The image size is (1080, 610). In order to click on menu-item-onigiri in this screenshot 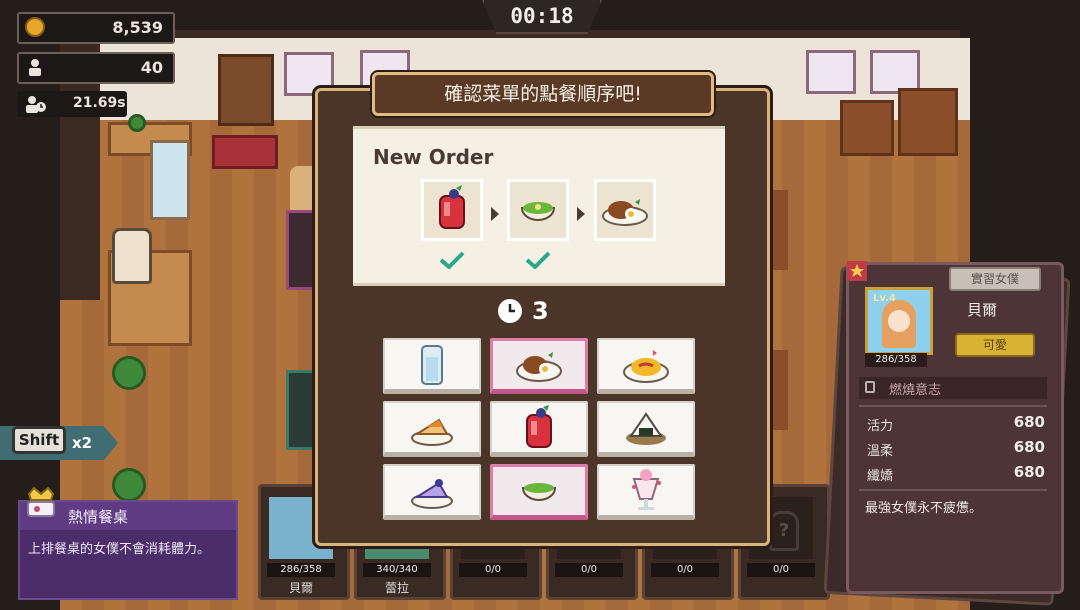, I will do `click(646, 429)`.